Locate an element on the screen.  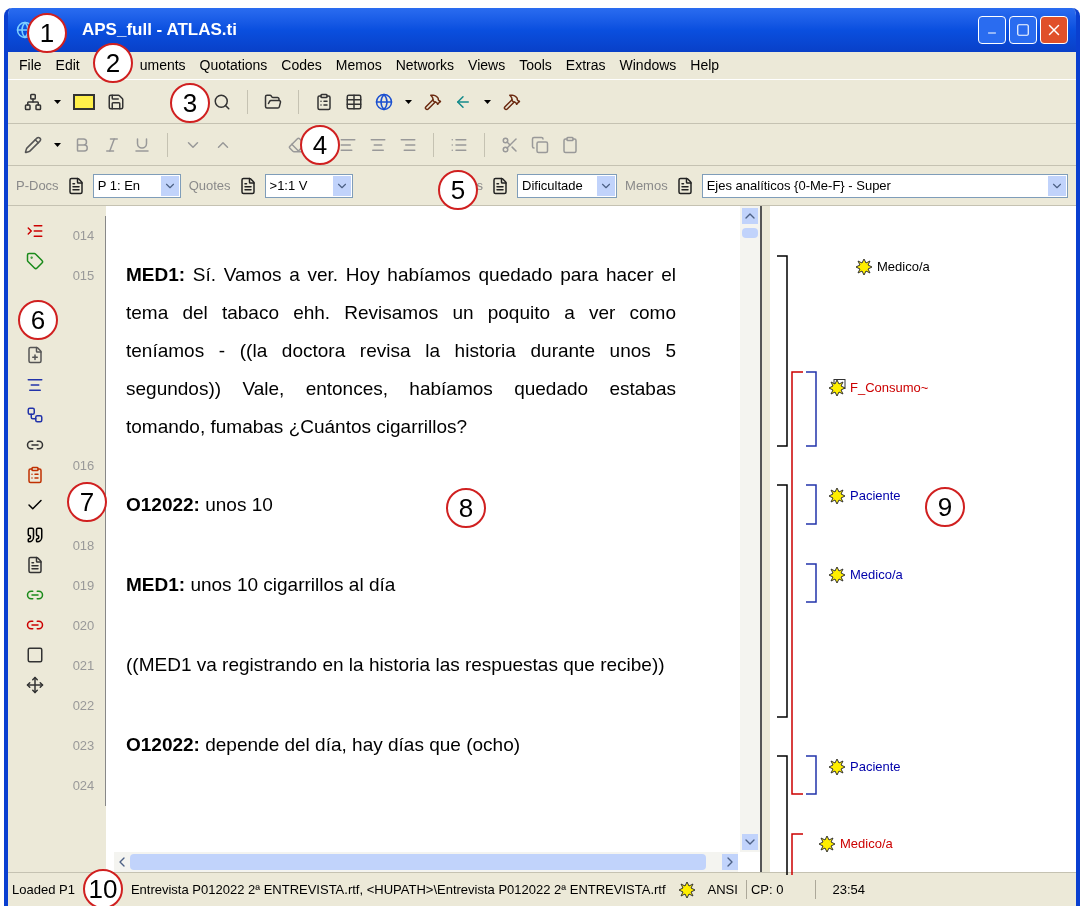
paragraph: ((MED1 va registrando en la historia las respuestas que recibe)) is located at coordinates (395, 665).